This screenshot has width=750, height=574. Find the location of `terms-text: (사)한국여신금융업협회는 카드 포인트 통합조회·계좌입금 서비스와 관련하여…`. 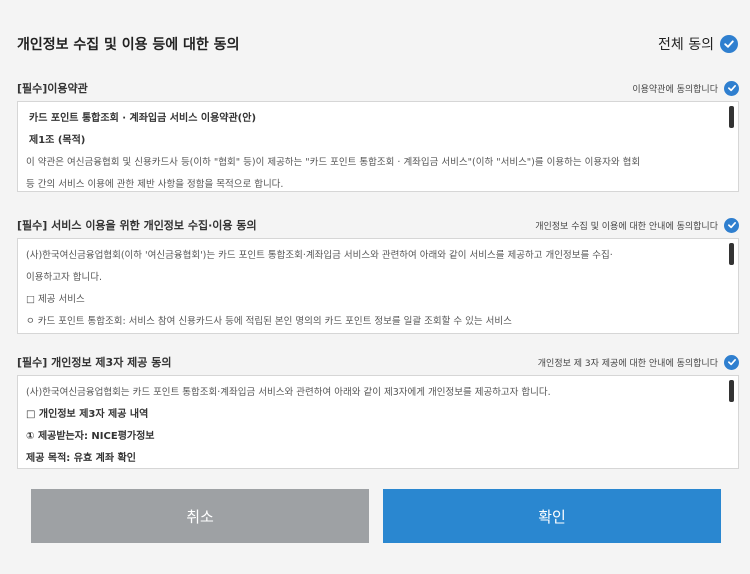

terms-text: (사)한국여신금융업협회는 카드 포인트 통합조회·계좌입금 서비스와 관련하여… is located at coordinates (288, 392).